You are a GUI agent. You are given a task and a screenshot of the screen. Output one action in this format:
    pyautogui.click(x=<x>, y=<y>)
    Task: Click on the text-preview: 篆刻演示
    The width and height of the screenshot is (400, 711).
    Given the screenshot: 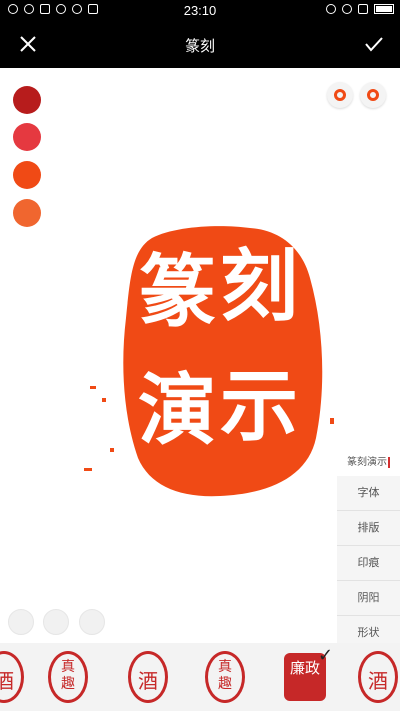 What is the action you would take?
    pyautogui.click(x=368, y=460)
    